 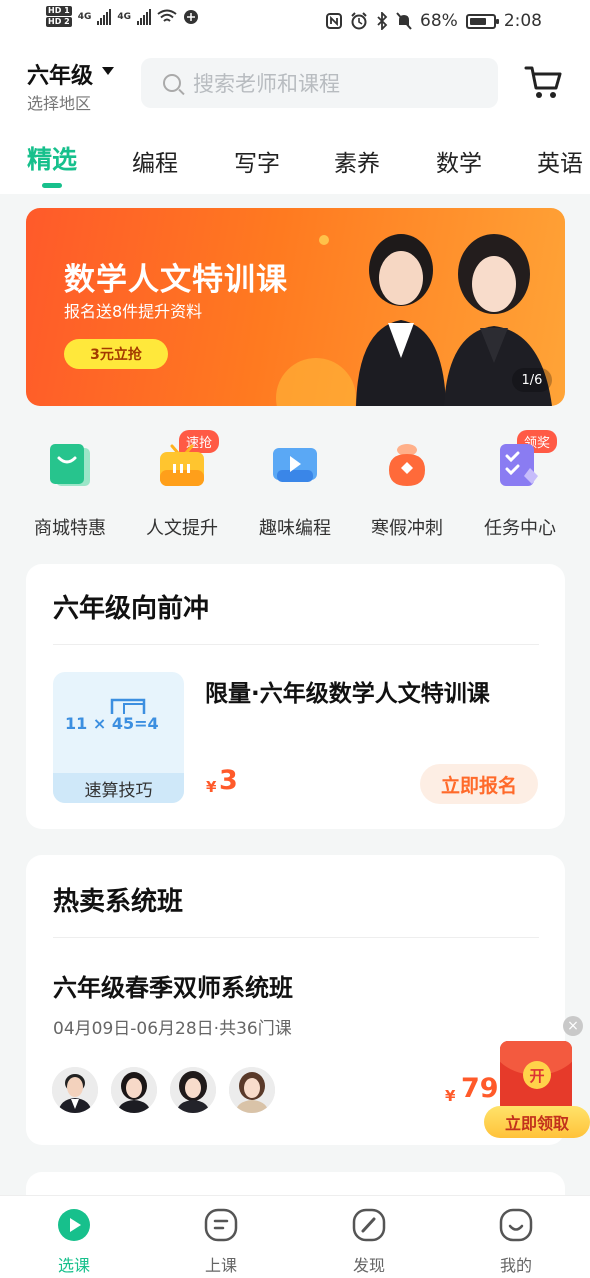 What do you see at coordinates (266, 84) in the screenshot?
I see `search-placeholder: 搜索老师和课程` at bounding box center [266, 84].